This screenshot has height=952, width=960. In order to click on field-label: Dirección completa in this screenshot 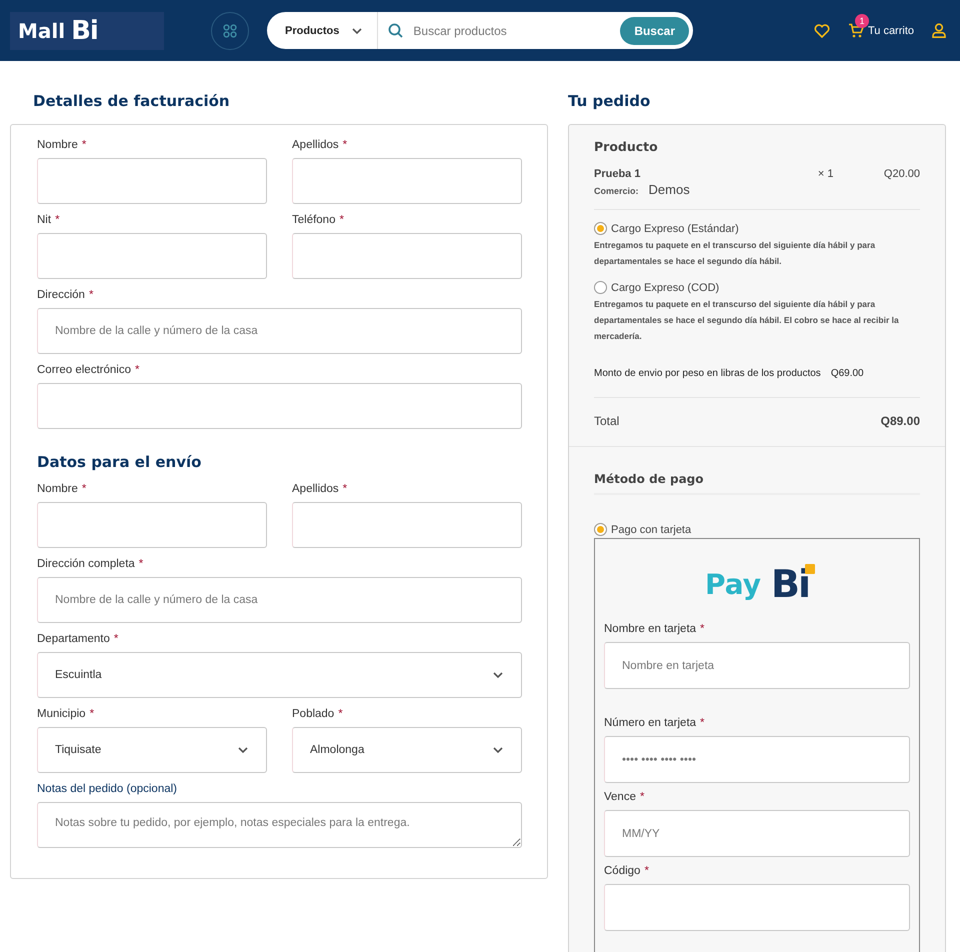, I will do `click(86, 564)`.